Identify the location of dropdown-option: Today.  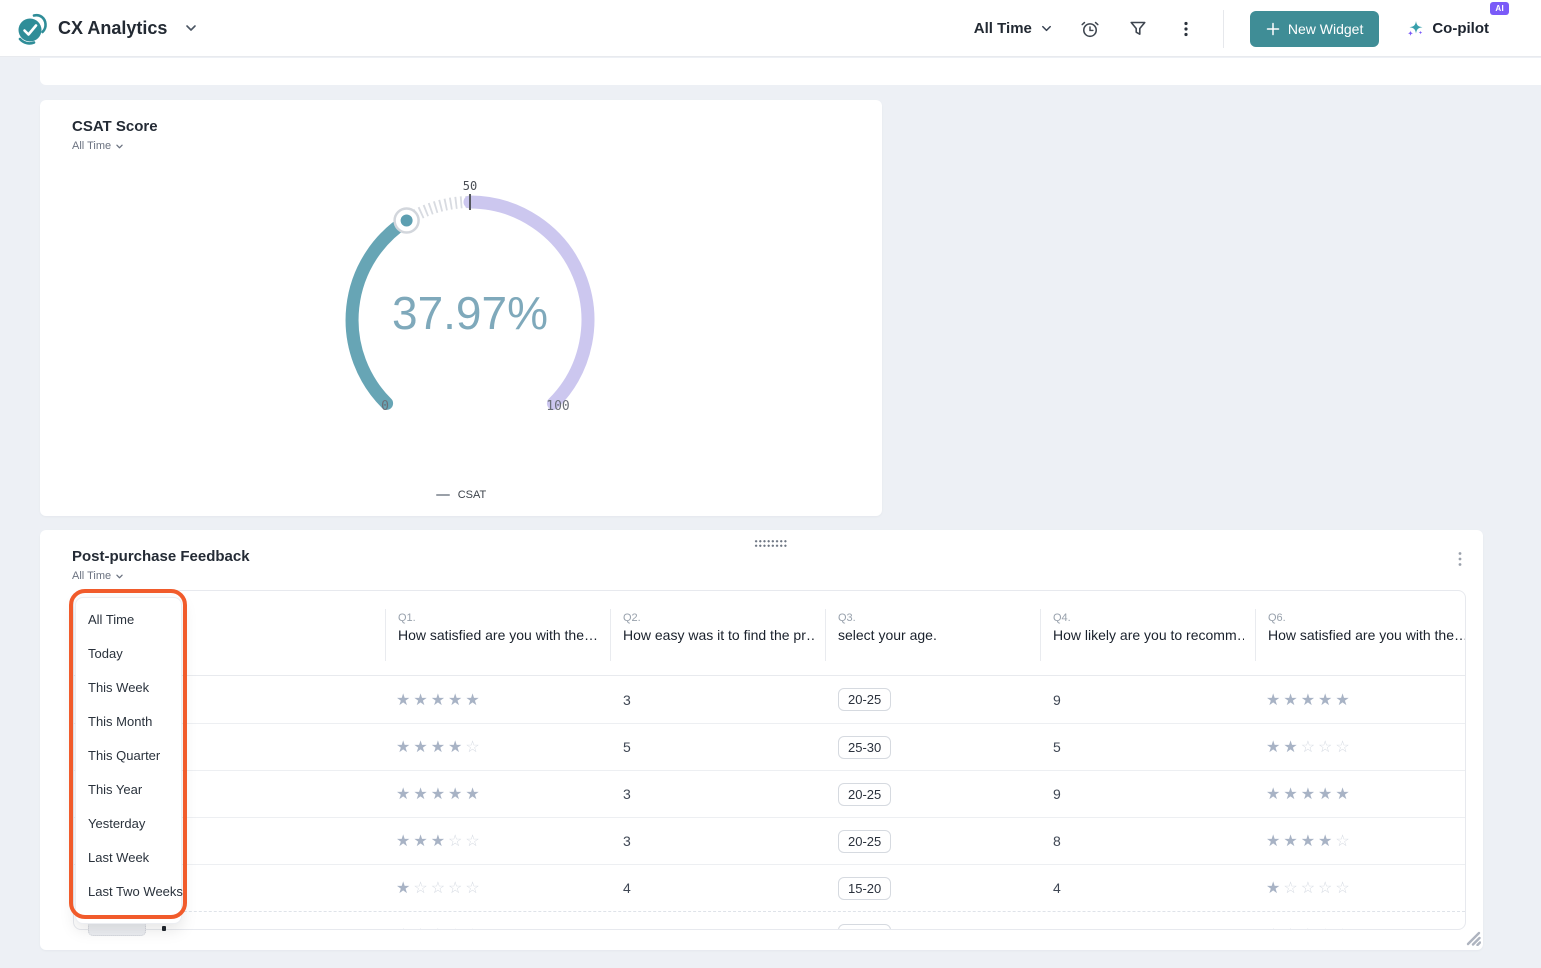
(128, 654).